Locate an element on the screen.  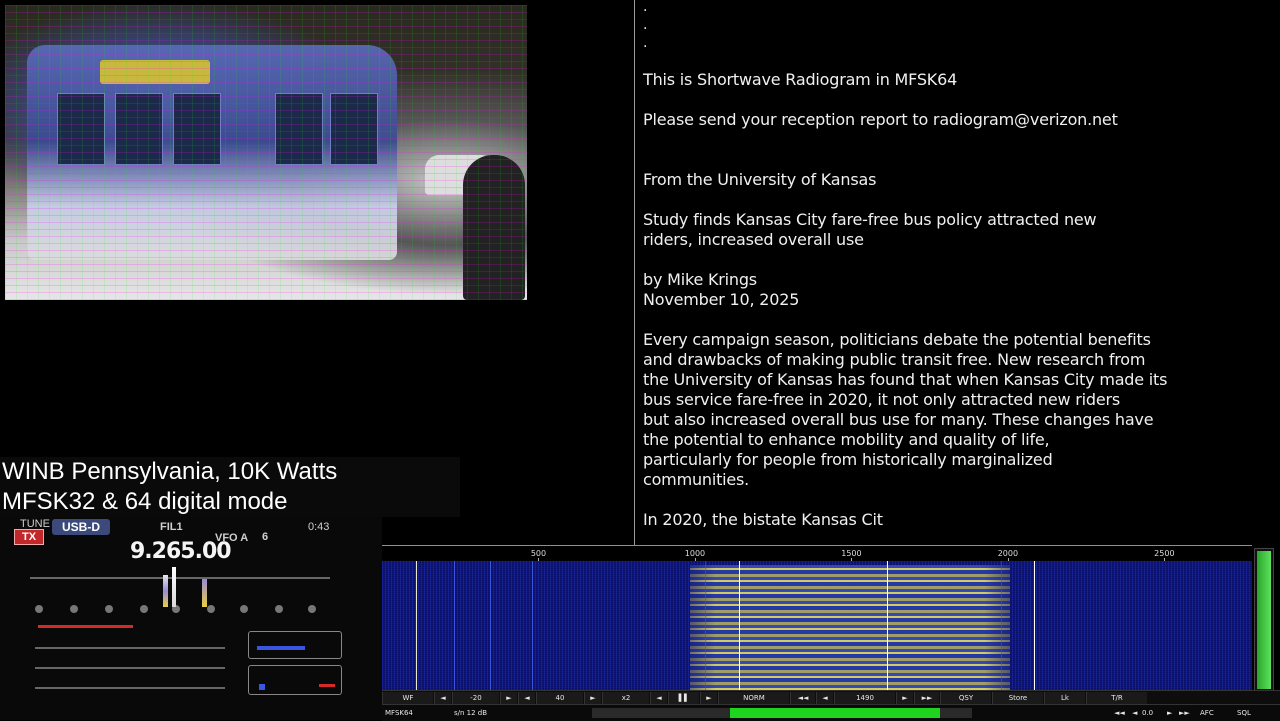
caption-line-1: WINB Pennsylvania, 10K Watts is located at coordinates (170, 471).